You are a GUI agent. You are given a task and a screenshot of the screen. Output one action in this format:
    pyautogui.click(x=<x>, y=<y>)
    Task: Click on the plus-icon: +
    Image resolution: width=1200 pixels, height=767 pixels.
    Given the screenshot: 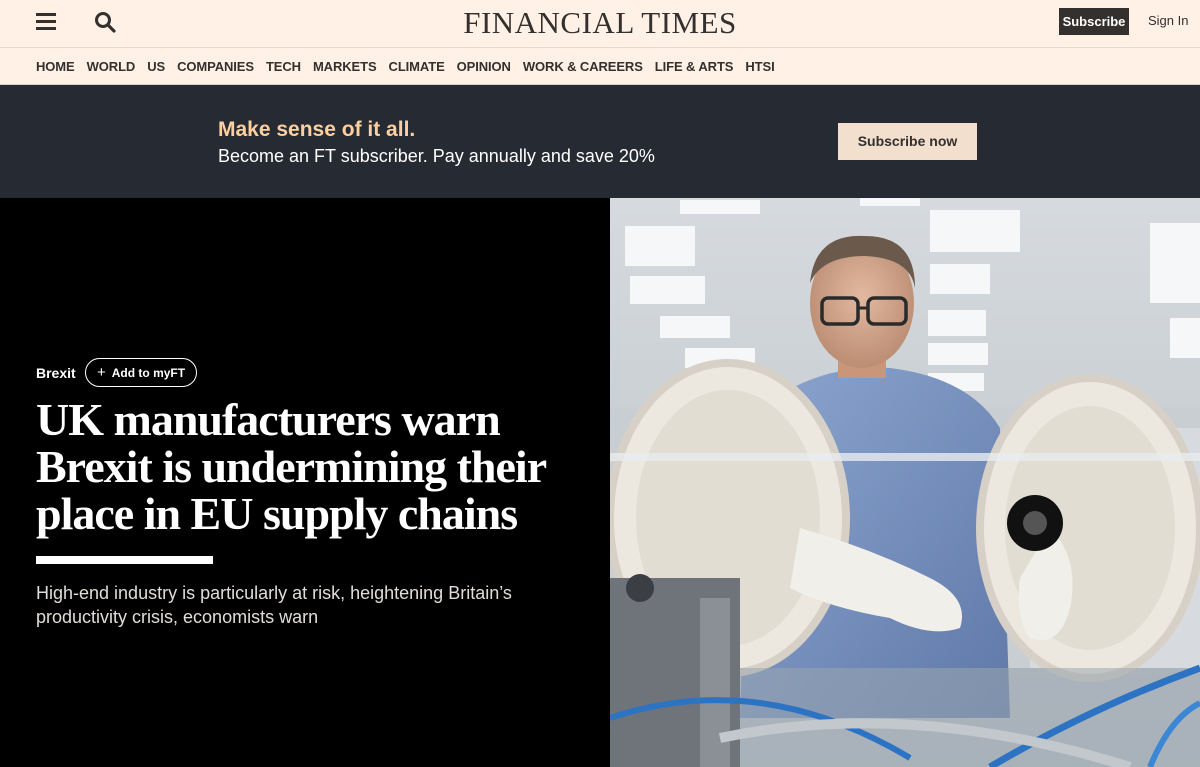 What is the action you would take?
    pyautogui.click(x=101, y=372)
    